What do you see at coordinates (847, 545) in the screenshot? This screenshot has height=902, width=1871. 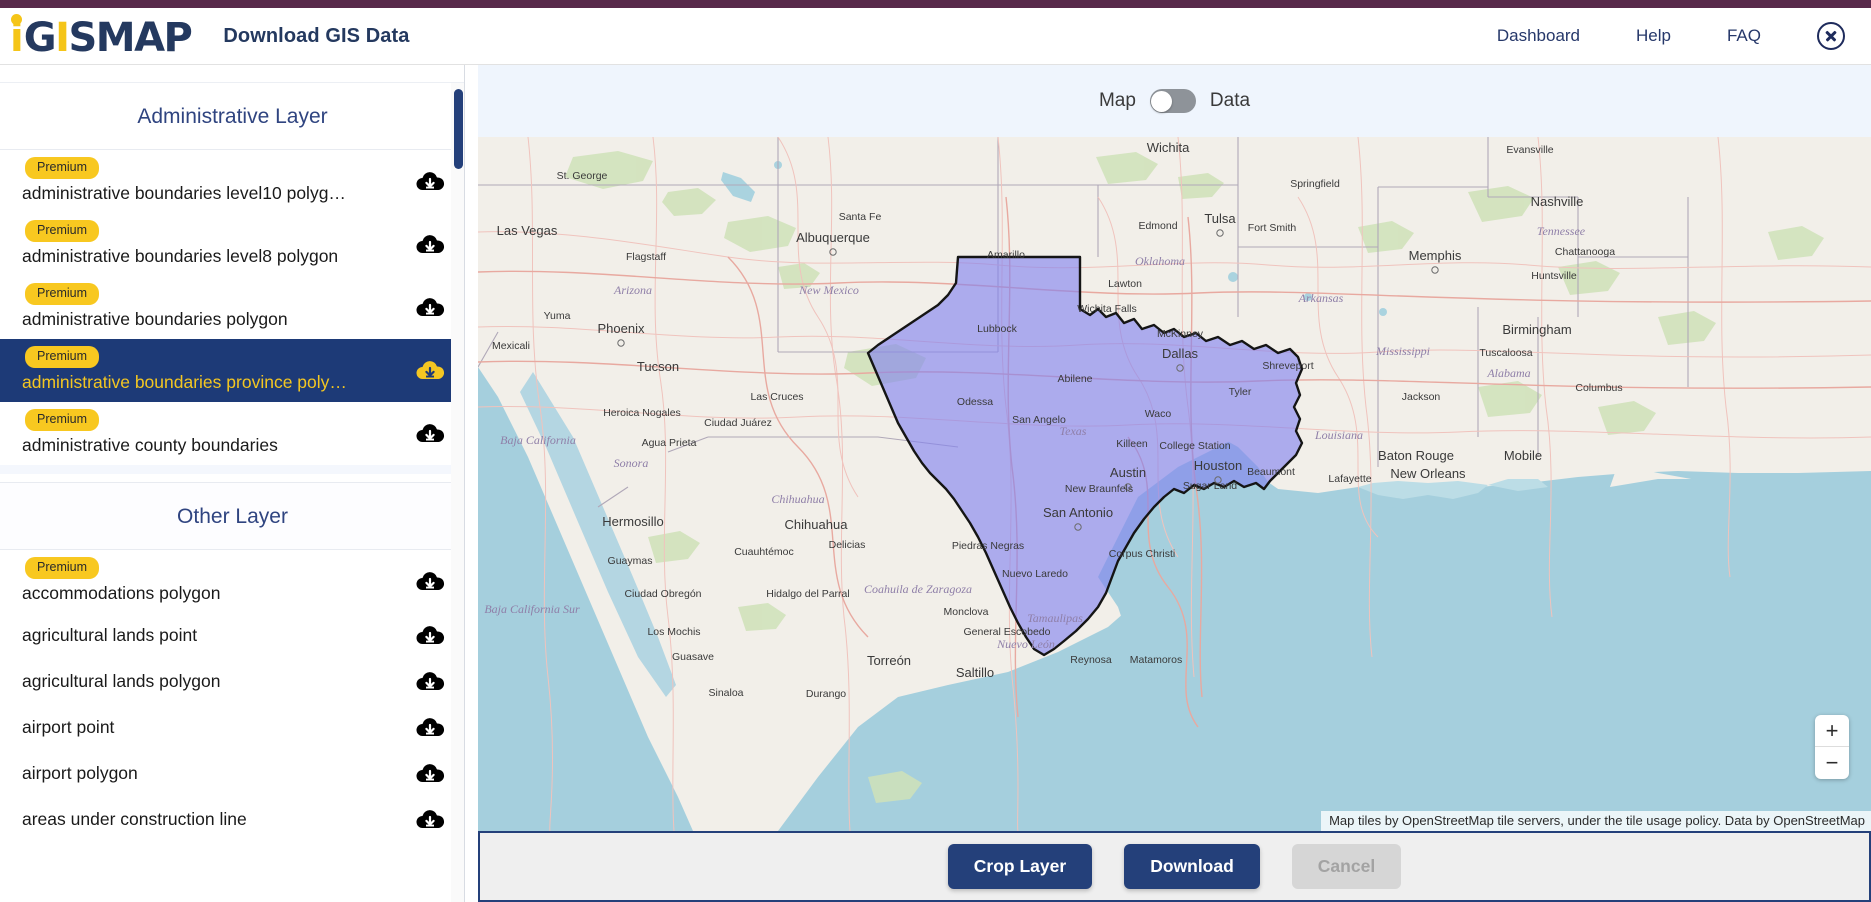 I see `svg-text: Delicias` at bounding box center [847, 545].